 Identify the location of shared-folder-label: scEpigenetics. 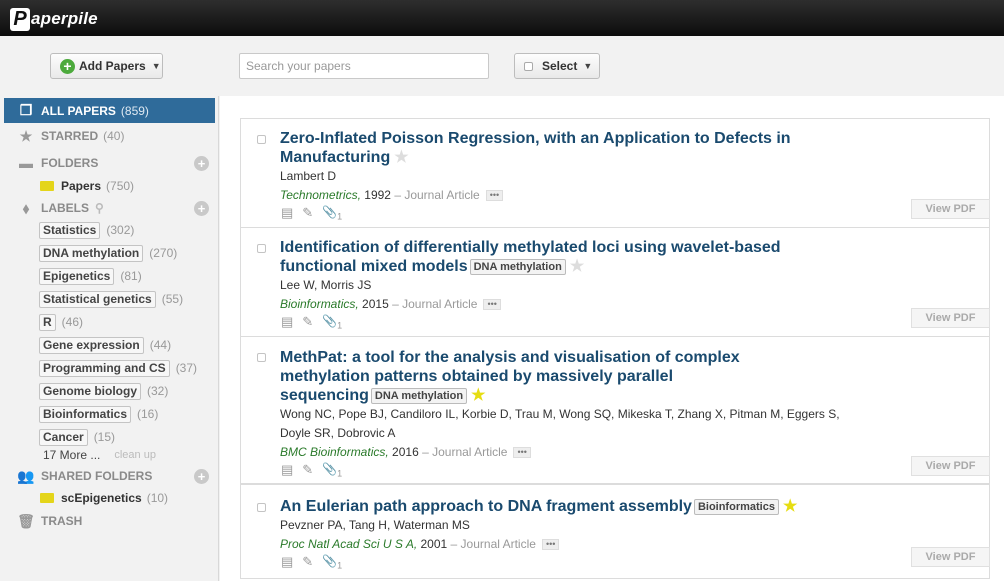
(101, 498).